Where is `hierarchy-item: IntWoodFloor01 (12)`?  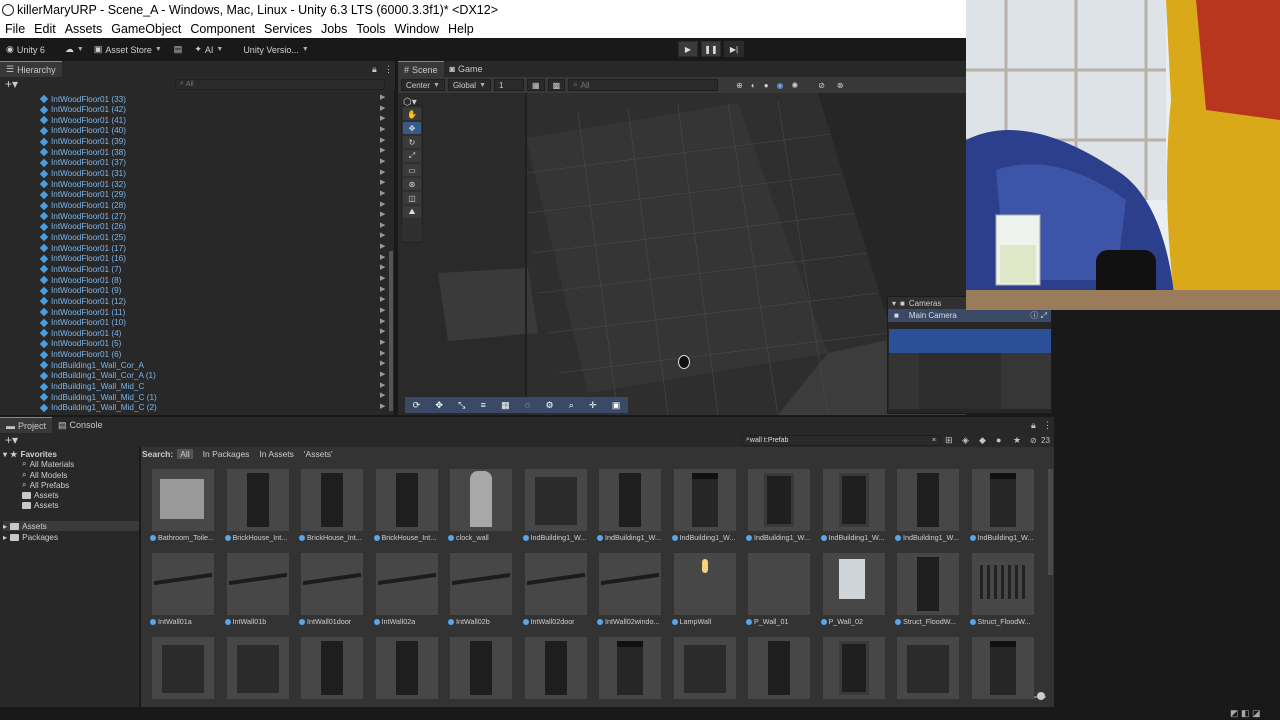
hierarchy-item: IntWoodFloor01 (12) is located at coordinates (82, 301).